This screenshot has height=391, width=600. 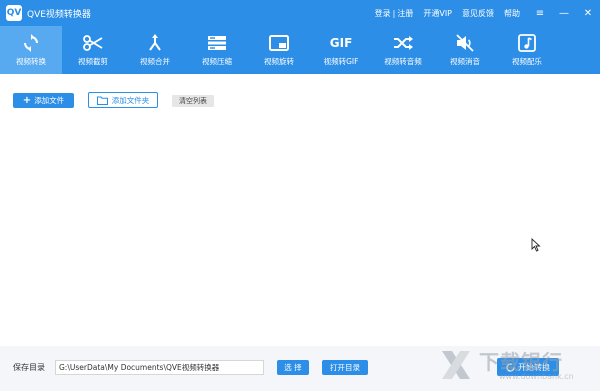 I want to click on app-logo-icon: QV, so click(x=14, y=13).